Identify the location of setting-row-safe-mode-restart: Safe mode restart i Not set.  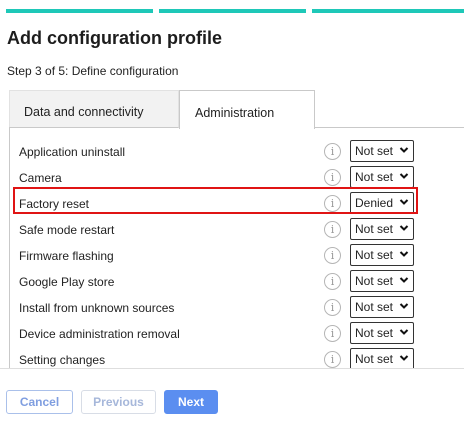
(237, 230).